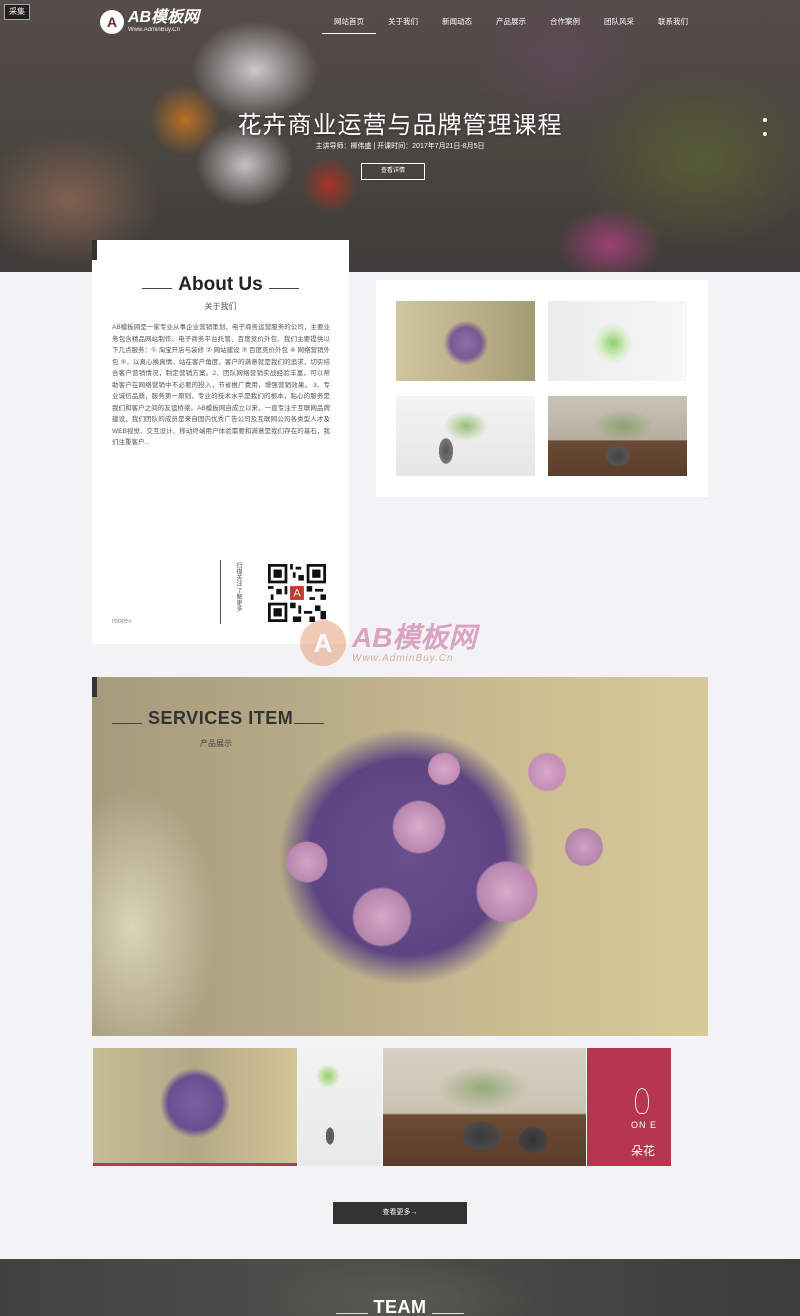 This screenshot has width=800, height=1316. I want to click on watermark-logo: A AB模板网 Www.AdminBuy.Cn, so click(388, 643).